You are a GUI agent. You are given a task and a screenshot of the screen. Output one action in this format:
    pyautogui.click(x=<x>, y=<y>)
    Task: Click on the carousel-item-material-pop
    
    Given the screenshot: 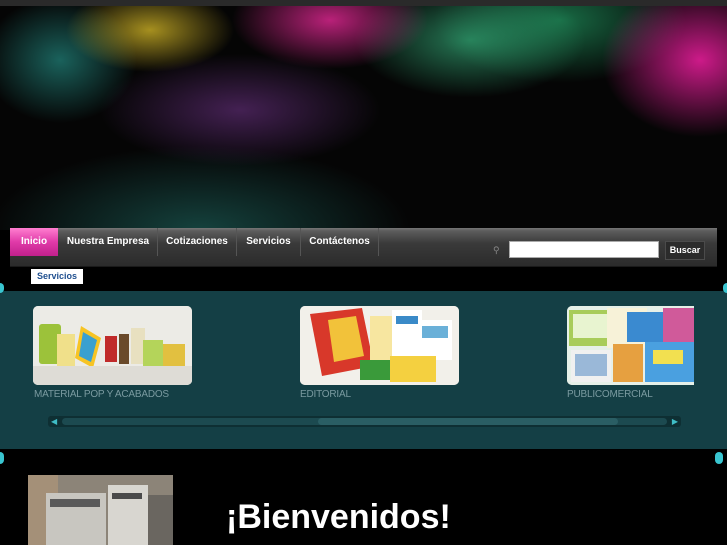 What is the action you would take?
    pyautogui.click(x=112, y=345)
    